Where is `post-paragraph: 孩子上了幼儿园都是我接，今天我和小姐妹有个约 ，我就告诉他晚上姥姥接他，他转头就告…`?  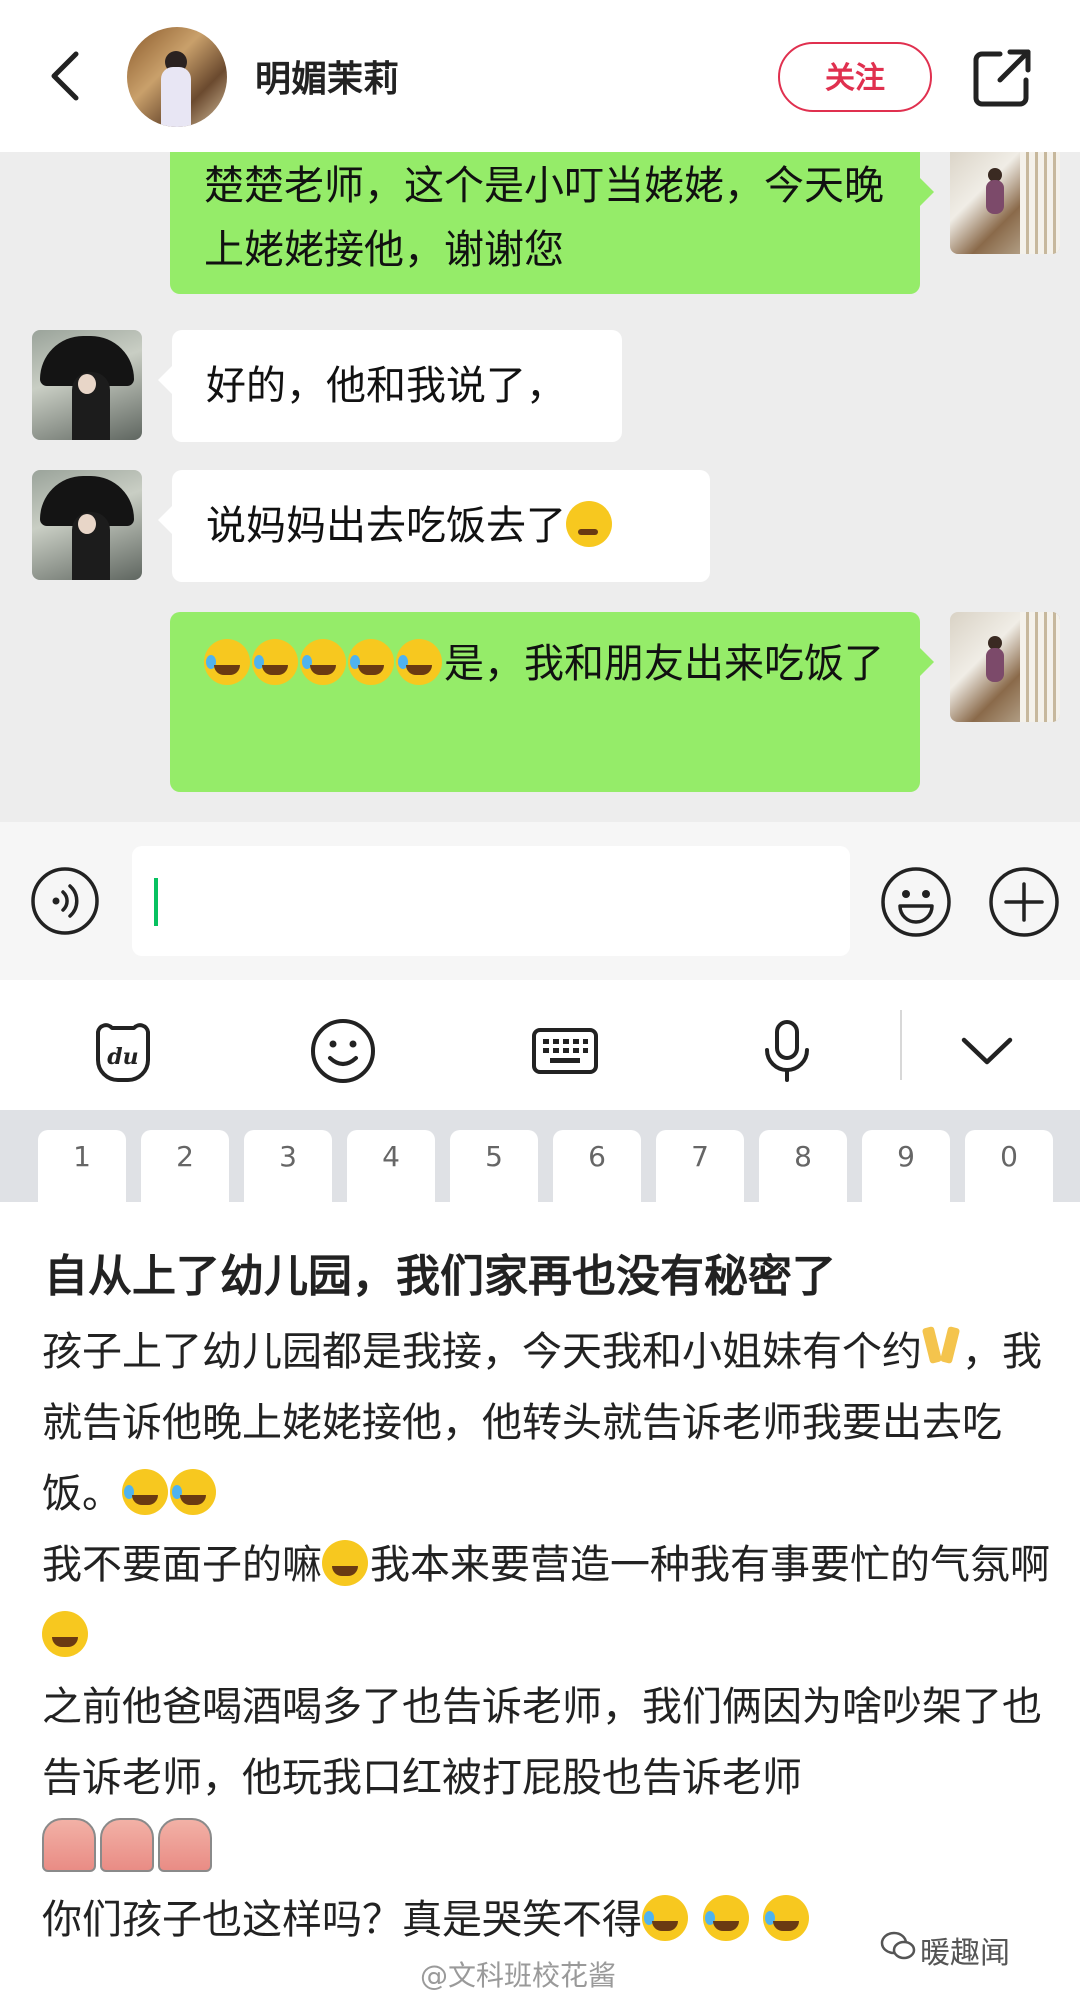 post-paragraph: 孩子上了幼儿园都是我接，今天我和小姐妹有个约 ，我就告诉他晚上姥姥接他，他转头就告… is located at coordinates (547, 1423).